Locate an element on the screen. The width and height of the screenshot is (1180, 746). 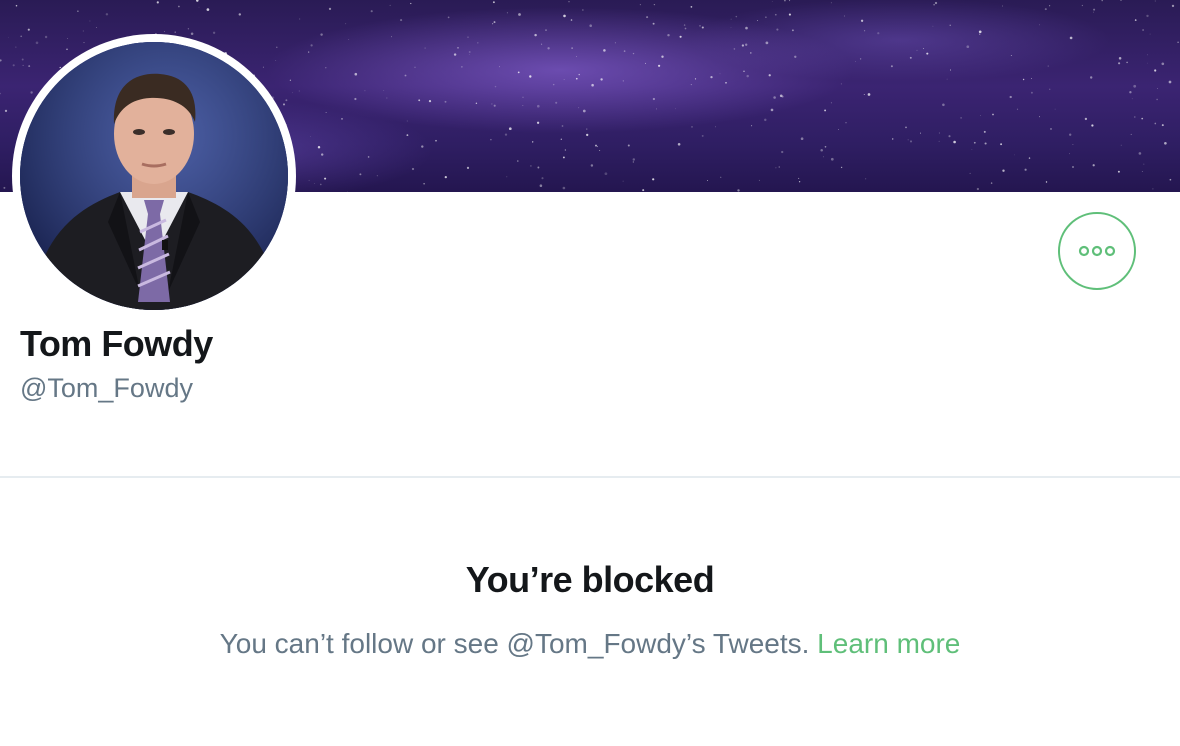
learn-more-link: Learn more is located at coordinates (888, 643).